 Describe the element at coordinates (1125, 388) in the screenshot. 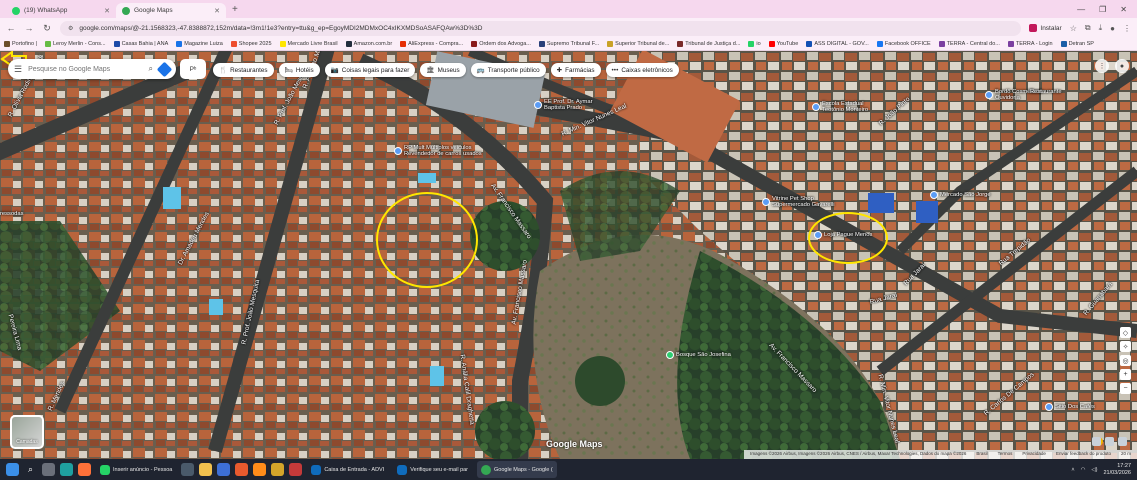

I see `zoom-out-button: −` at that location.